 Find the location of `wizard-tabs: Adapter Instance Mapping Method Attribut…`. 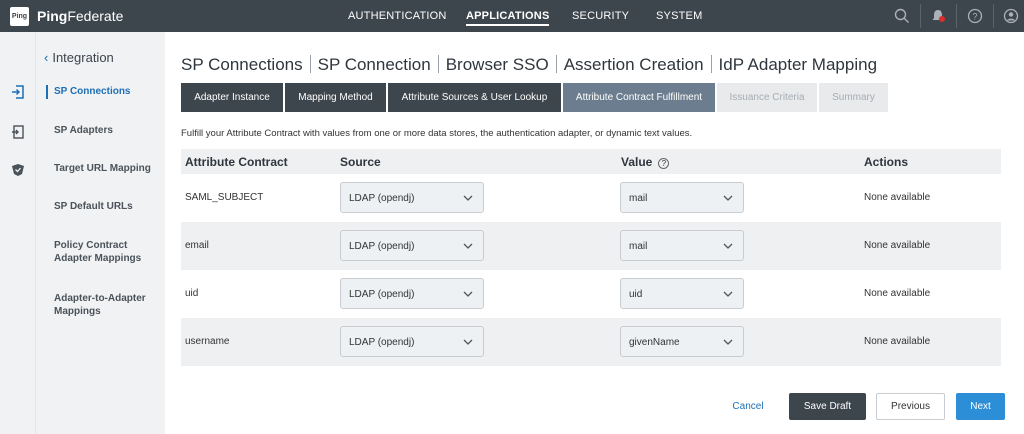

wizard-tabs: Adapter Instance Mapping Method Attribut… is located at coordinates (535, 97).